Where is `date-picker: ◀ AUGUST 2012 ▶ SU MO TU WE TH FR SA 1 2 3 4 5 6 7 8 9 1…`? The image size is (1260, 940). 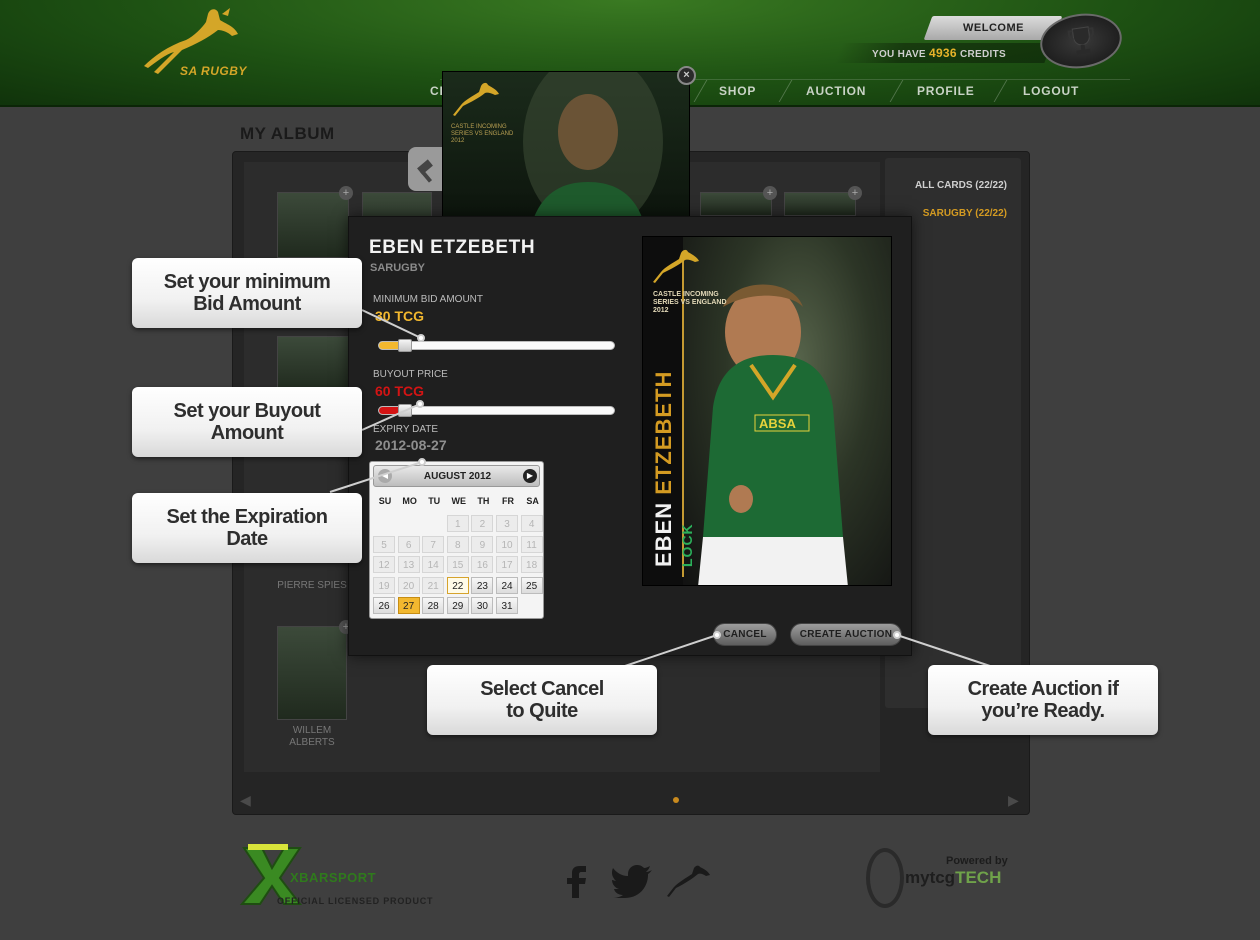
date-picker: ◀ AUGUST 2012 ▶ SU MO TU WE TH FR SA 1 2 3 4 5 6 7 8 9 1… is located at coordinates (456, 540).